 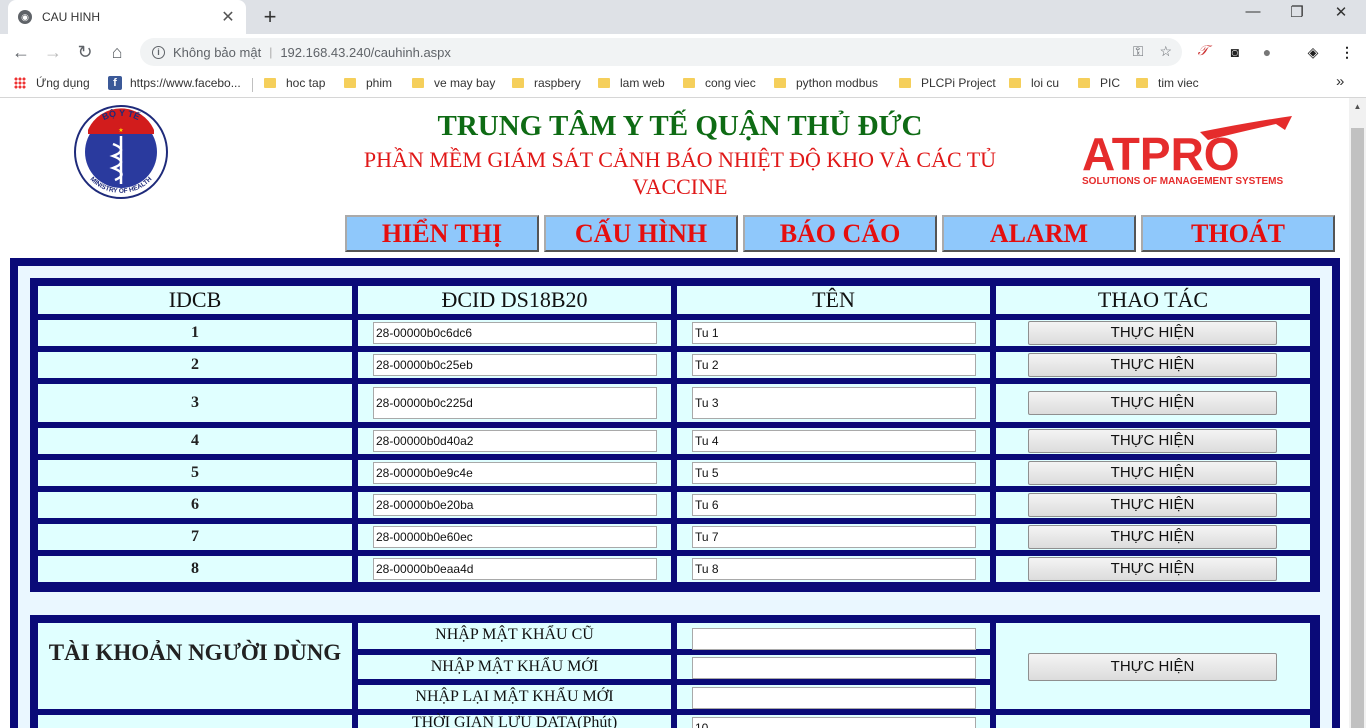 I want to click on row-6-action-button: THỰC HIỆN, so click(x=1152, y=505).